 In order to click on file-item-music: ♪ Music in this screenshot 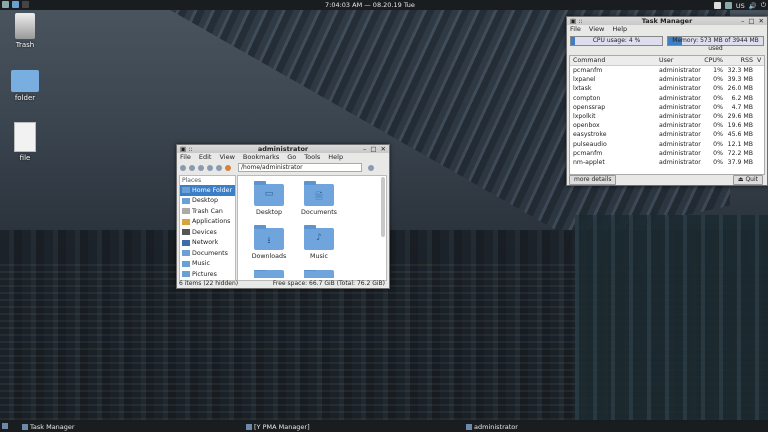, I will do `click(319, 242)`.